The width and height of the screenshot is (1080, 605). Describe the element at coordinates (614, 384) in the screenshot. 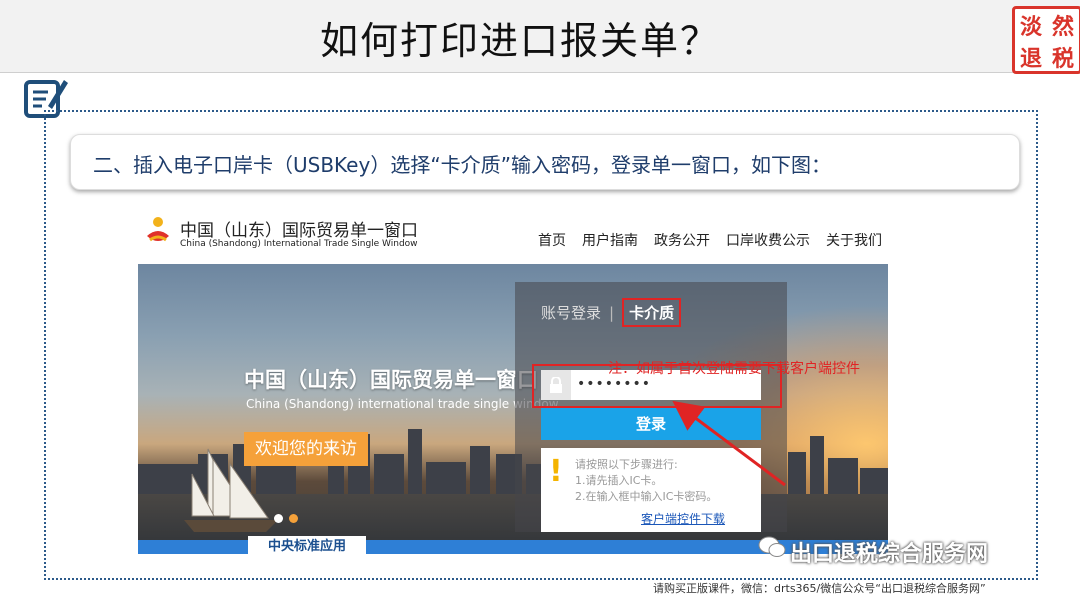

I see `password-value: ••••••••` at that location.